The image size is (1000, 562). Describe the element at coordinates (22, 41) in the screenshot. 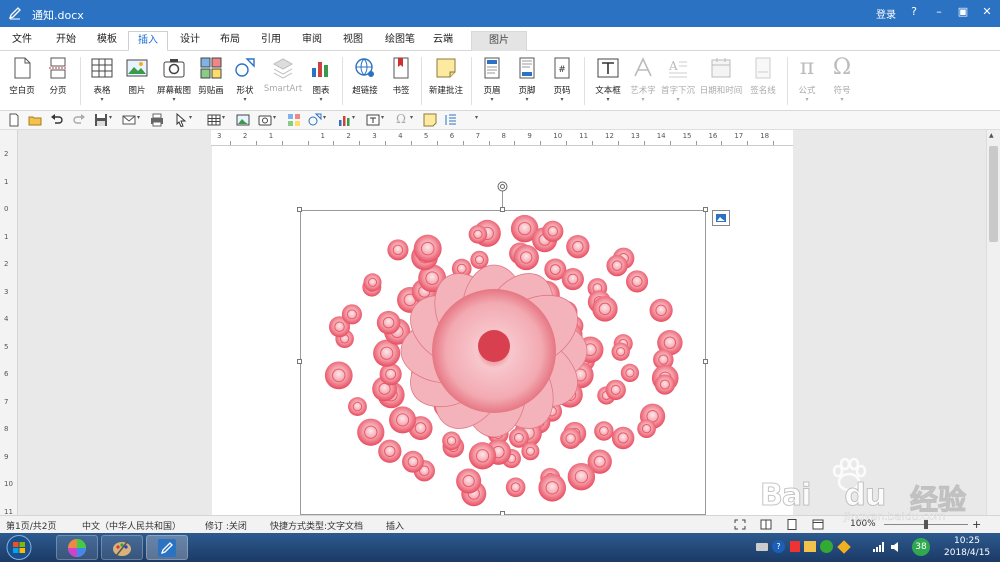

I see `tab-file: 文件` at that location.